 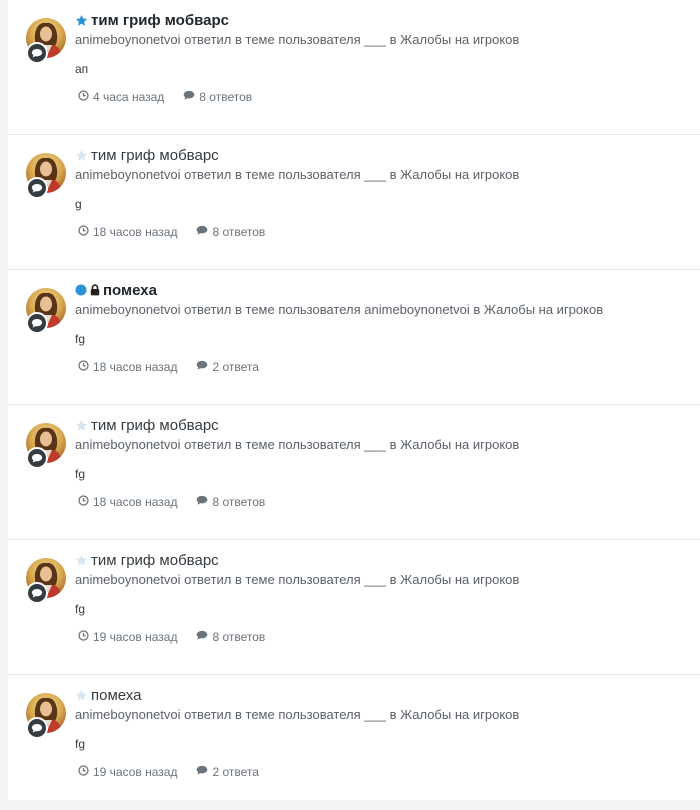 What do you see at coordinates (95, 290) in the screenshot?
I see `lock-icon` at bounding box center [95, 290].